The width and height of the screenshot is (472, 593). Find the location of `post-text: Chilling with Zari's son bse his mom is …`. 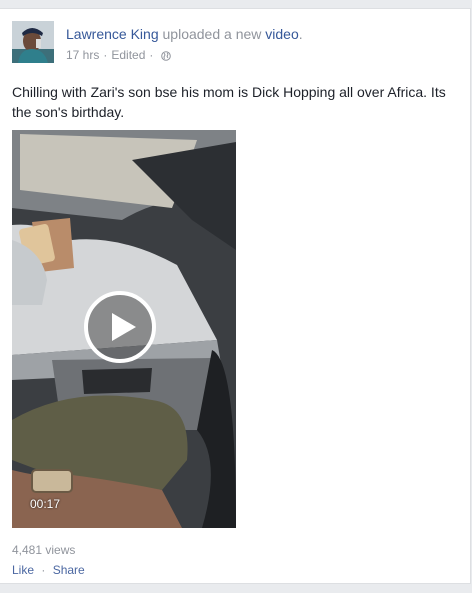

post-text: Chilling with Zari's son bse his mom is … is located at coordinates (229, 102).